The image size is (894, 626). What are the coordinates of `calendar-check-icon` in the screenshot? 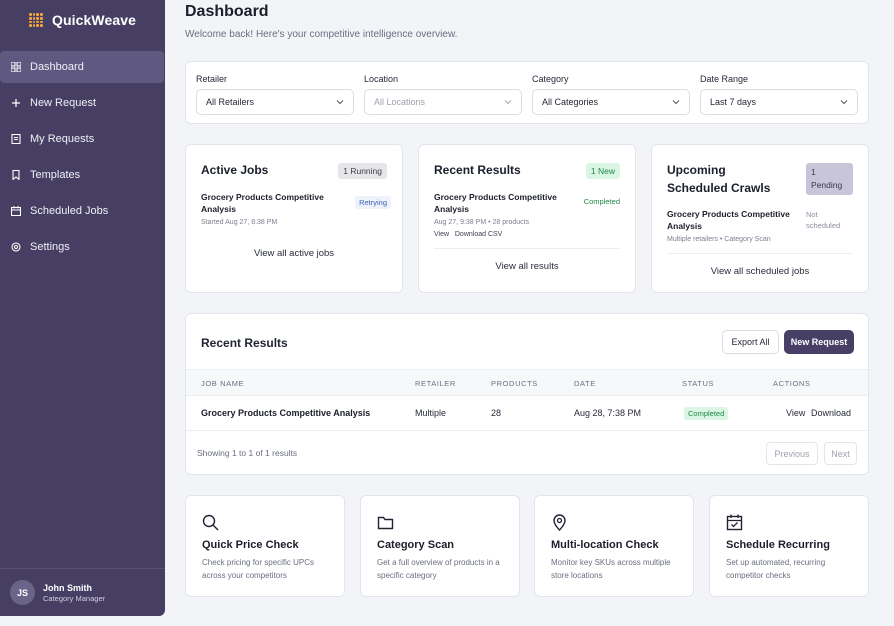 It's located at (734, 522).